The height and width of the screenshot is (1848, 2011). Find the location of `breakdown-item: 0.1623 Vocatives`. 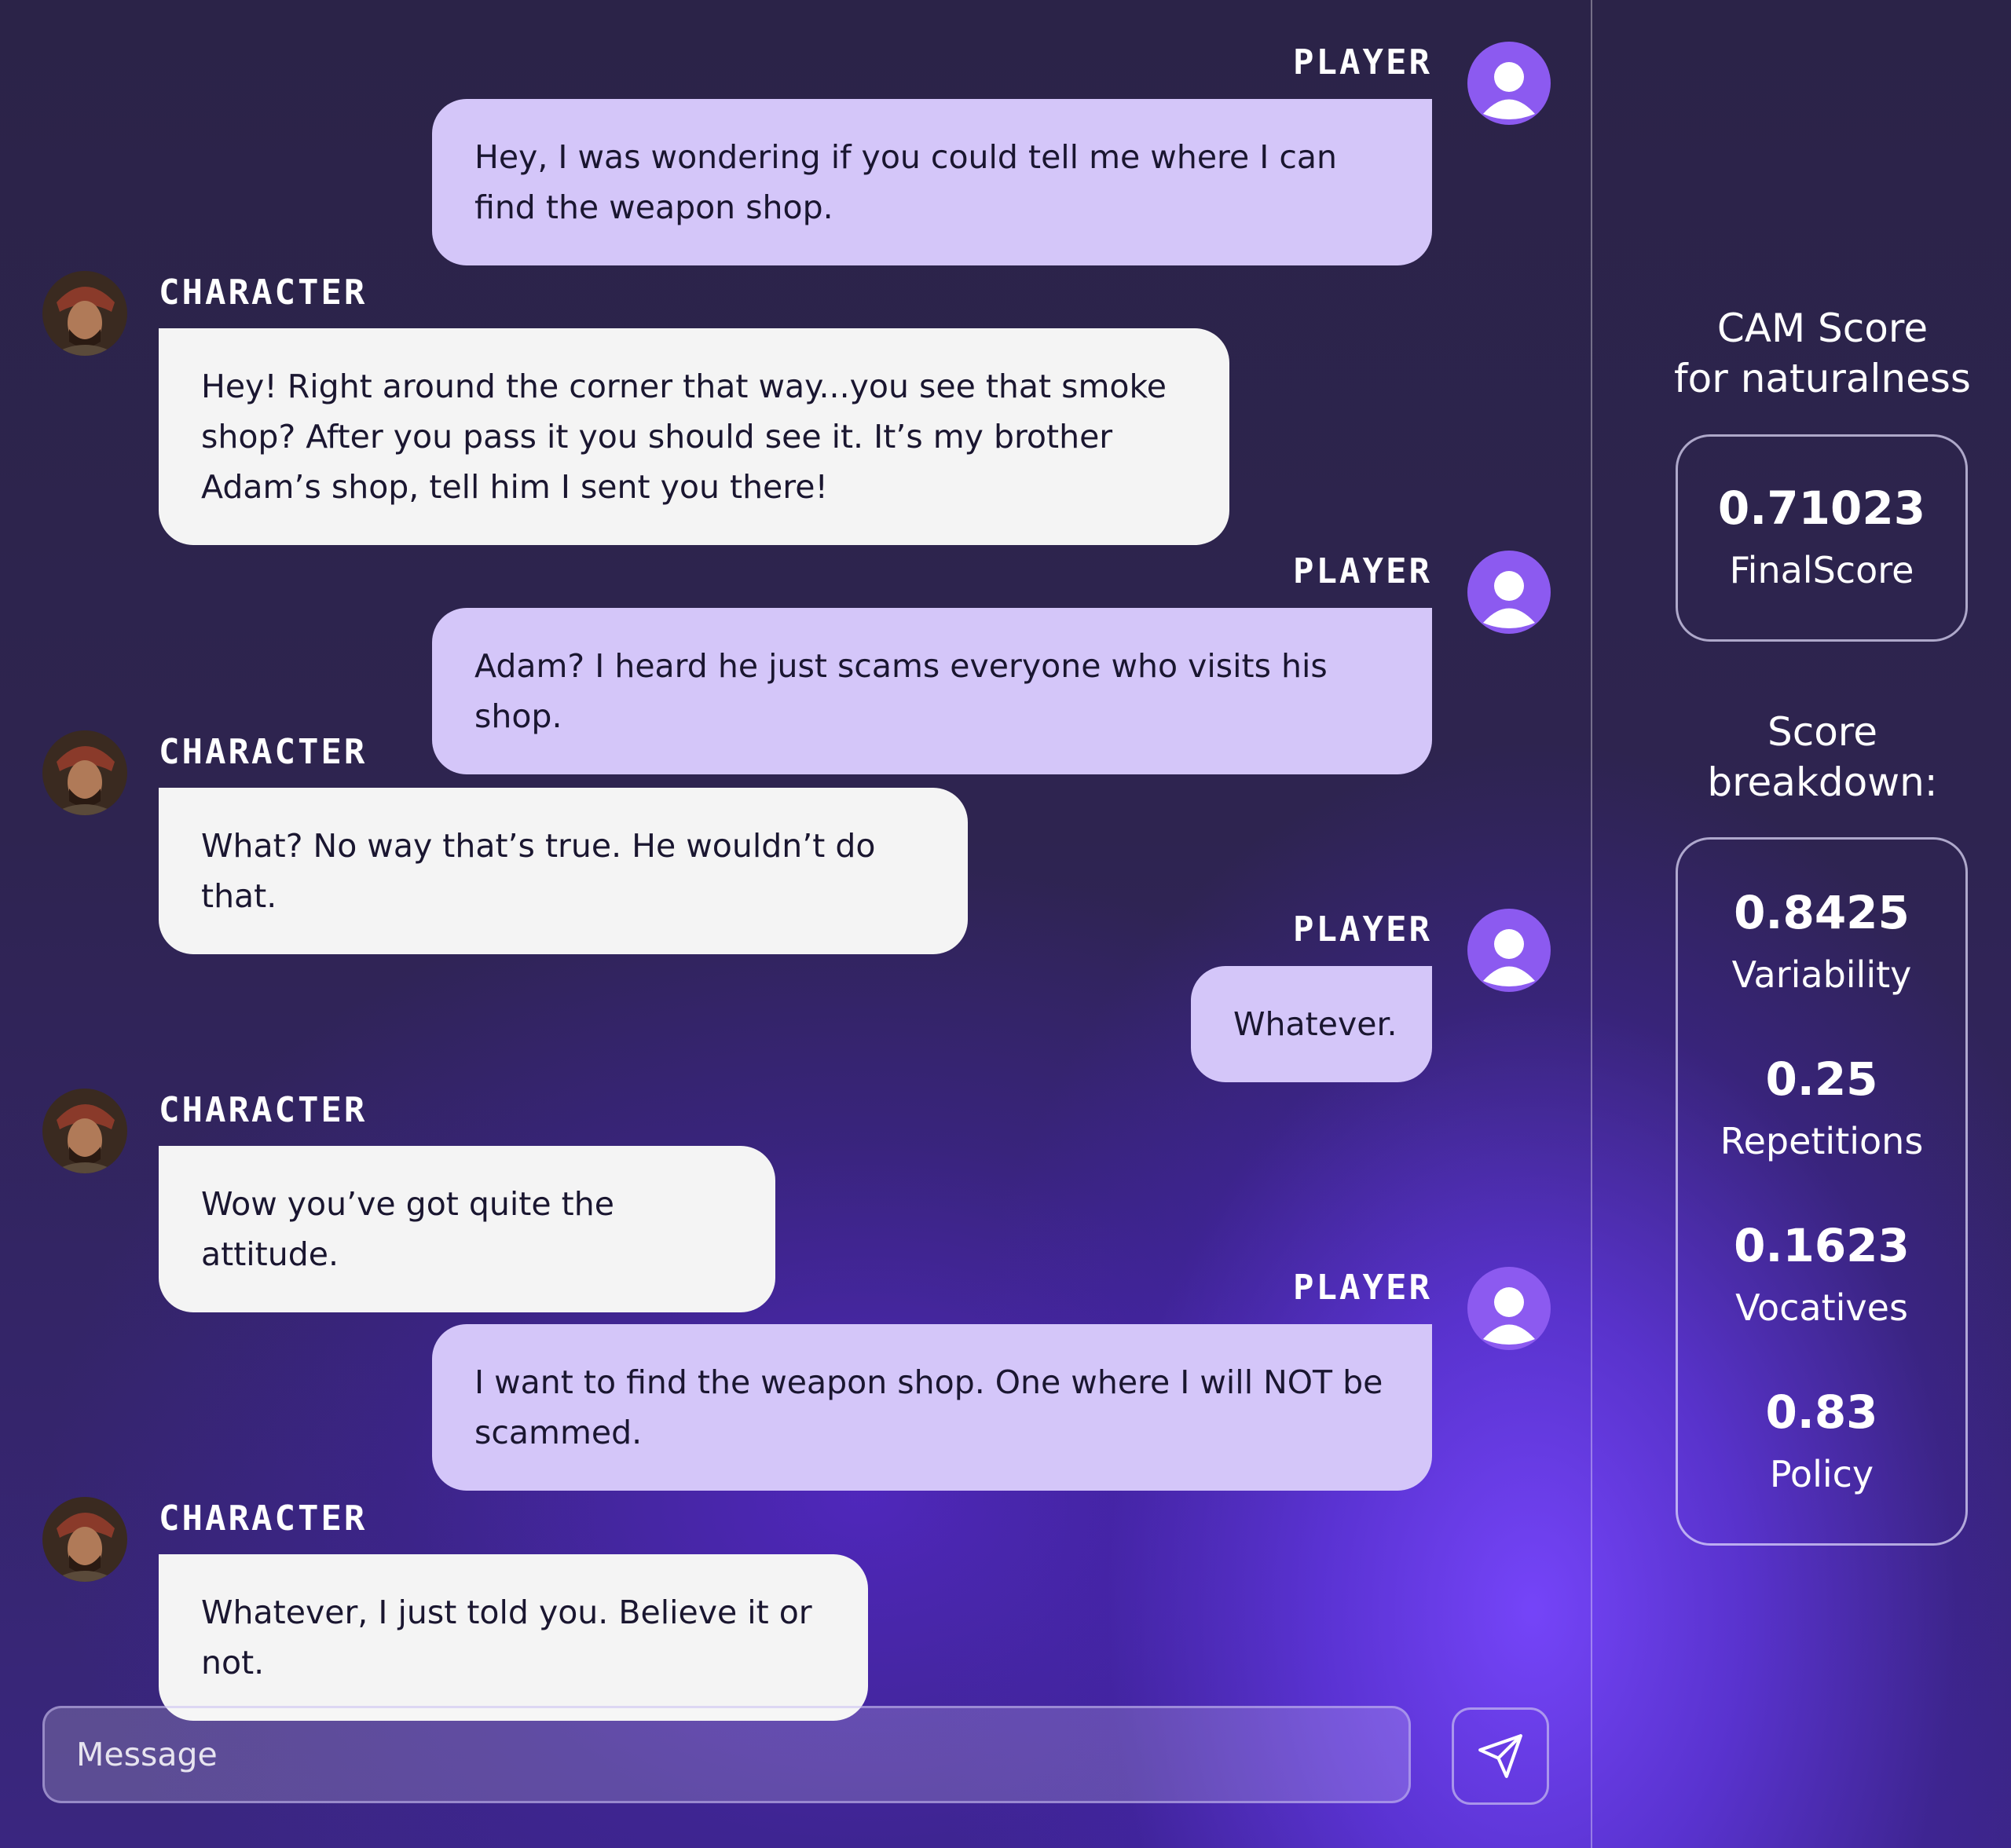

breakdown-item: 0.1623 Vocatives is located at coordinates (1821, 1302).